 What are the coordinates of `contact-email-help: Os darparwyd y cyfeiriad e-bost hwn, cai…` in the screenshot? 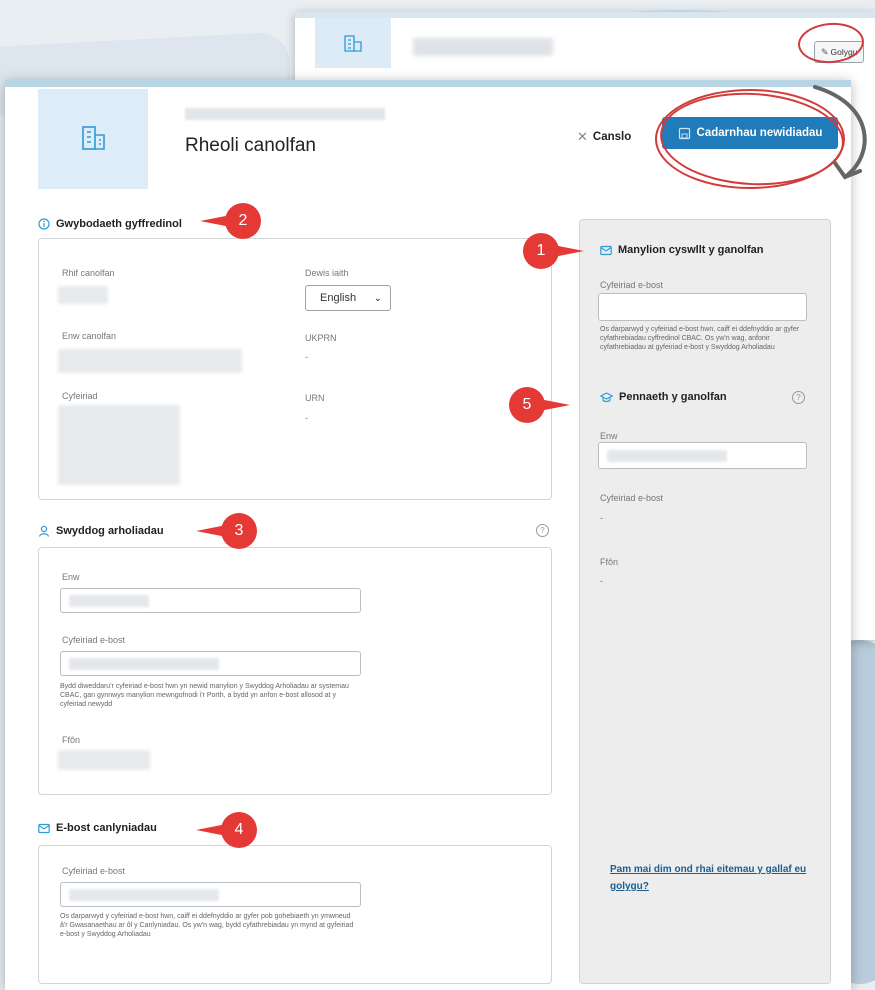 It's located at (700, 338).